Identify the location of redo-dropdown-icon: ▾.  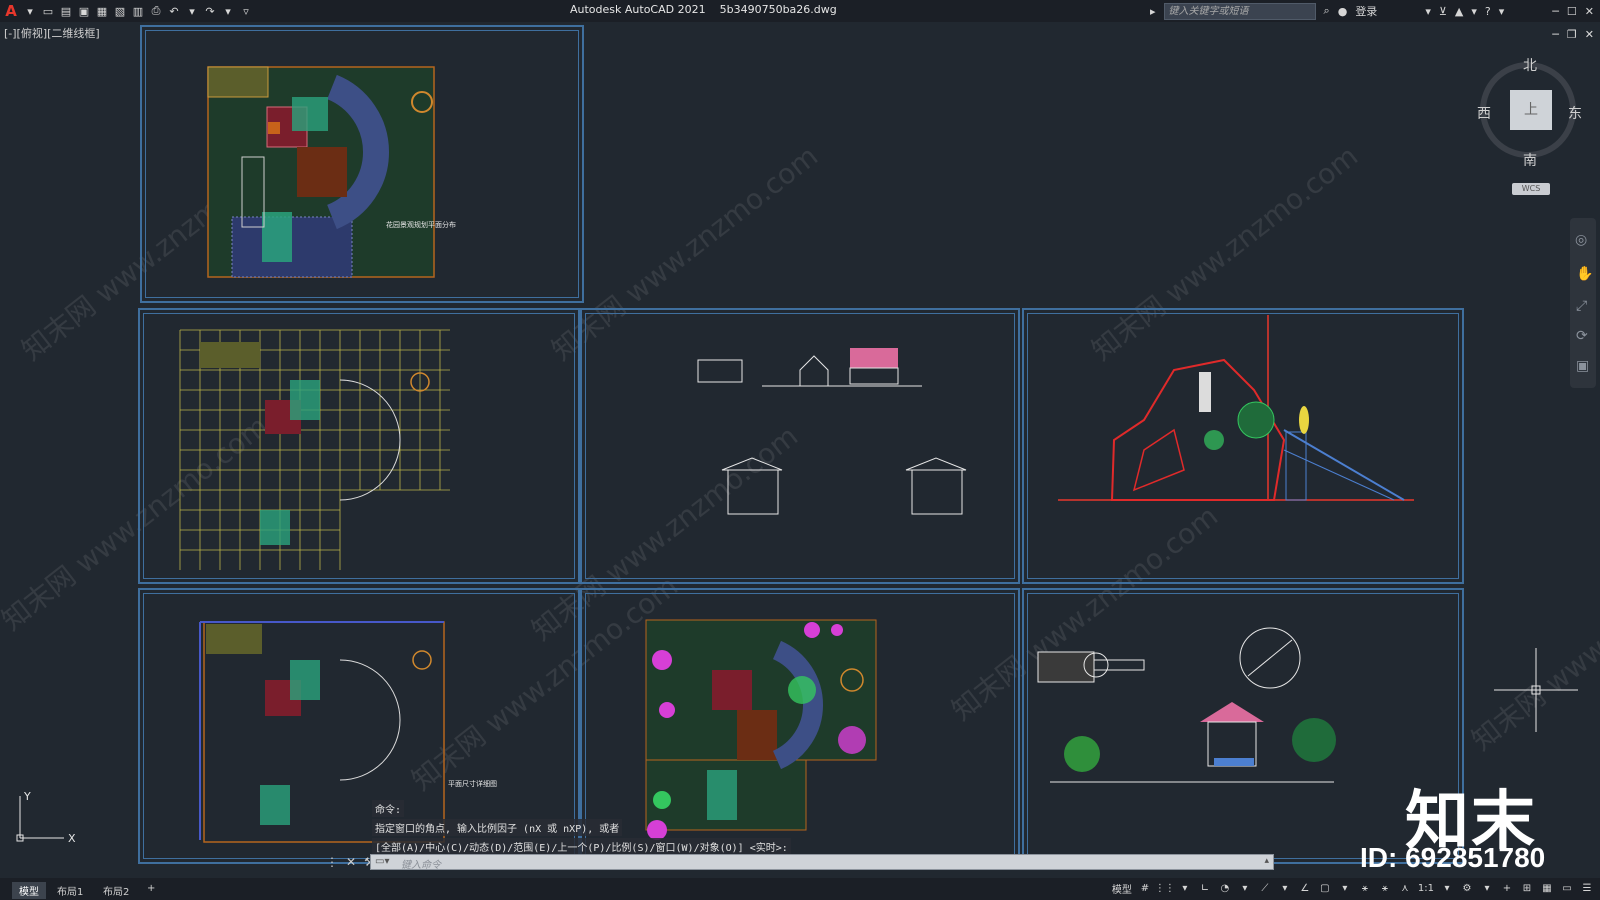
(228, 11).